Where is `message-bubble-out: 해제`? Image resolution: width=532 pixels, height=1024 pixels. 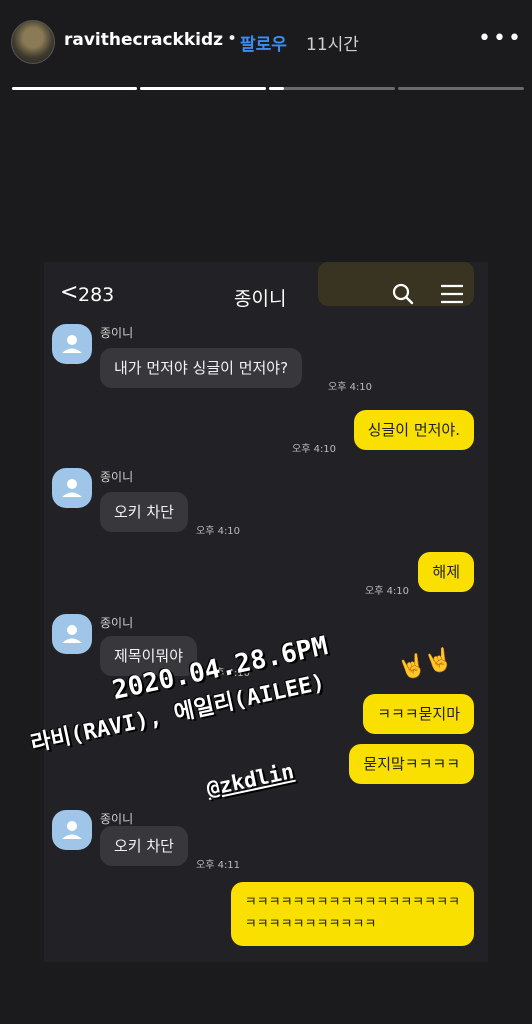
message-bubble-out: 해제 is located at coordinates (446, 572).